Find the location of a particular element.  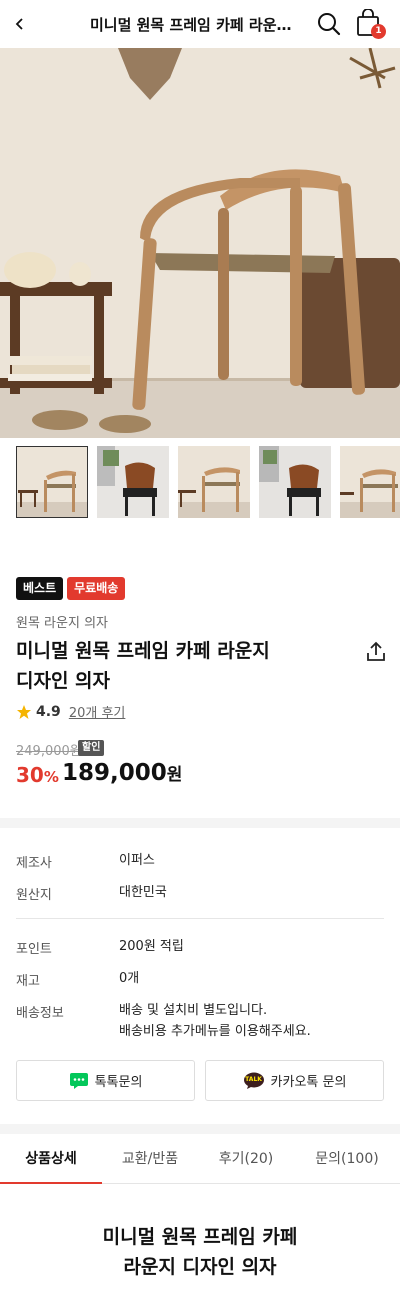

talktalk-icon is located at coordinates (78, 1080).